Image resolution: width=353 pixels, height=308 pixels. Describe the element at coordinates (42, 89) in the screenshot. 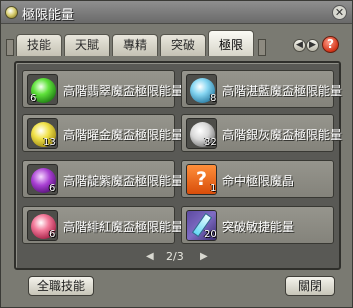

I see `green-orb-icon: 6` at that location.